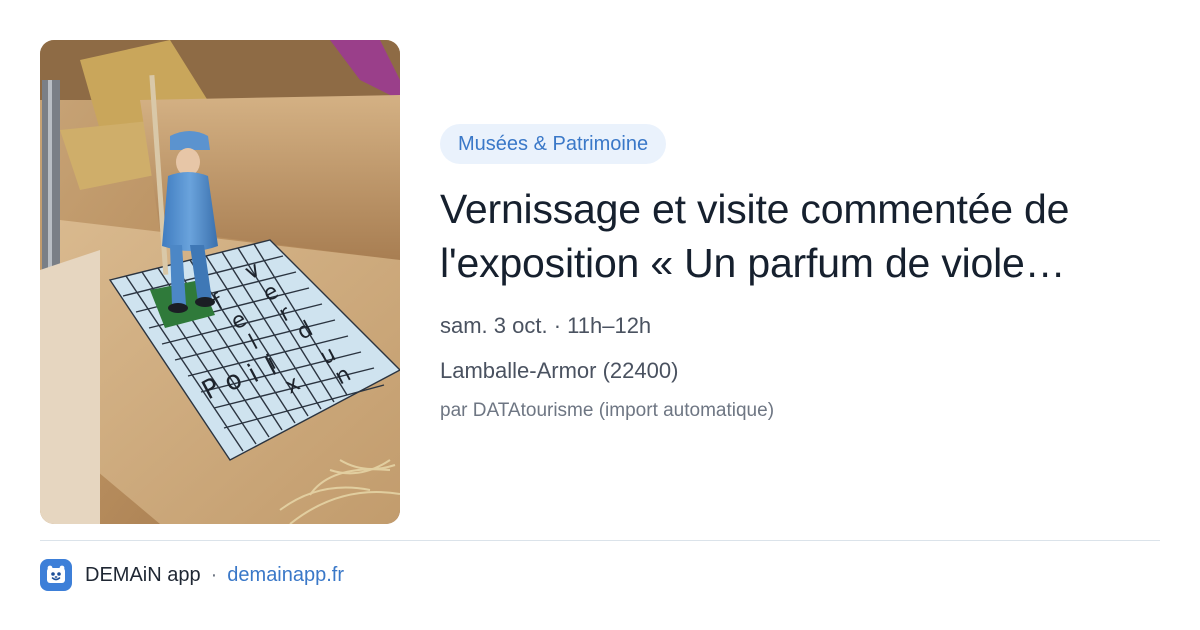 Image resolution: width=1200 pixels, height=630 pixels. Describe the element at coordinates (285, 575) in the screenshot. I see `app-domain-link: demainapp.fr` at that location.